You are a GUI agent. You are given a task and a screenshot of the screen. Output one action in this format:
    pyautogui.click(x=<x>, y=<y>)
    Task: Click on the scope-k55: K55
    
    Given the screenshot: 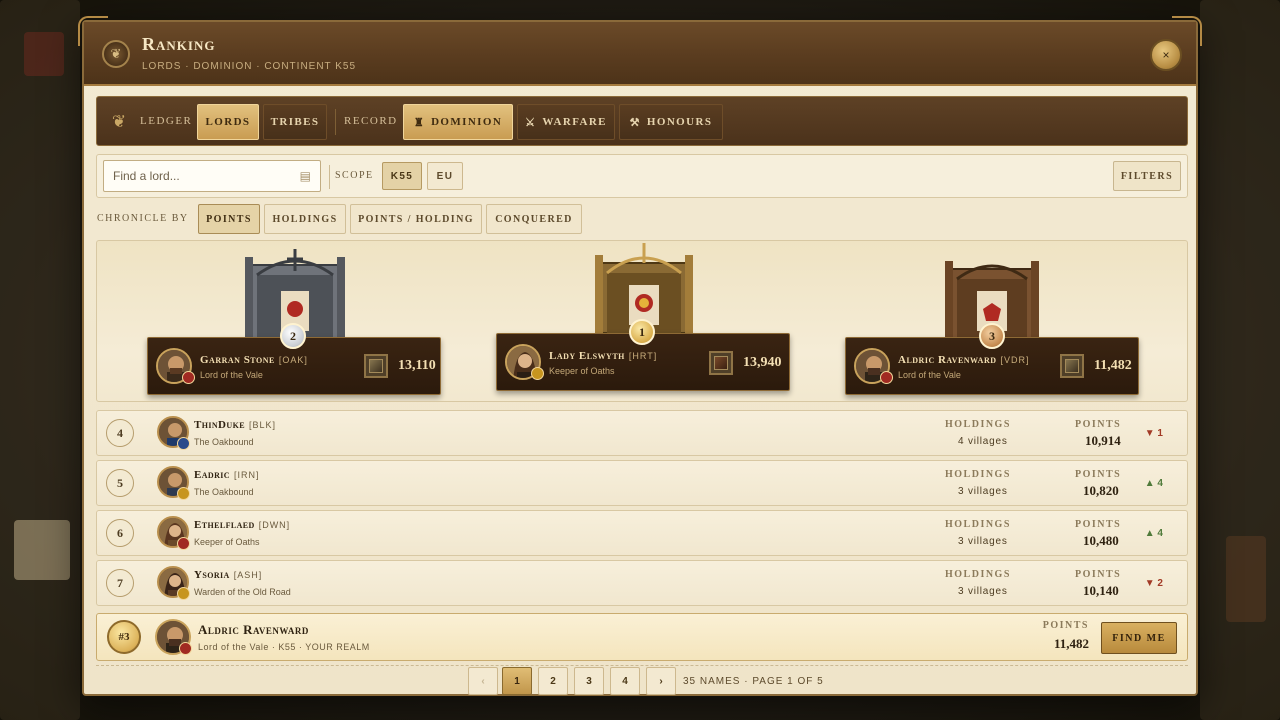 What is the action you would take?
    pyautogui.click(x=402, y=176)
    